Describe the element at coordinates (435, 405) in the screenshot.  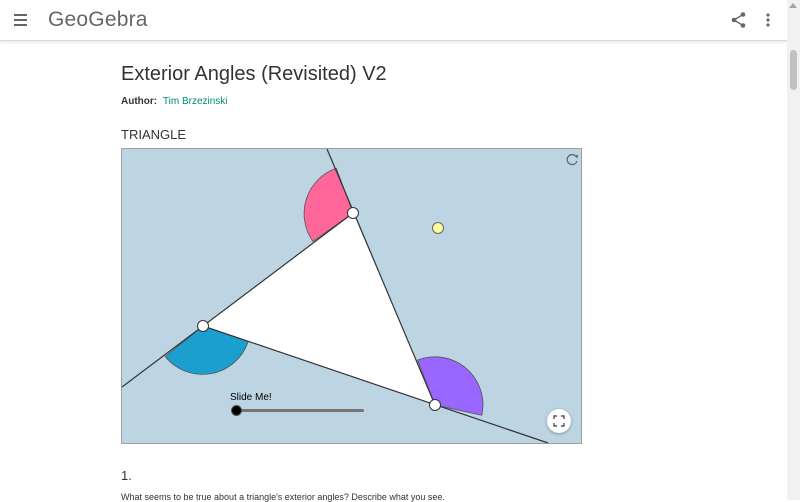
I see `vertex-right` at that location.